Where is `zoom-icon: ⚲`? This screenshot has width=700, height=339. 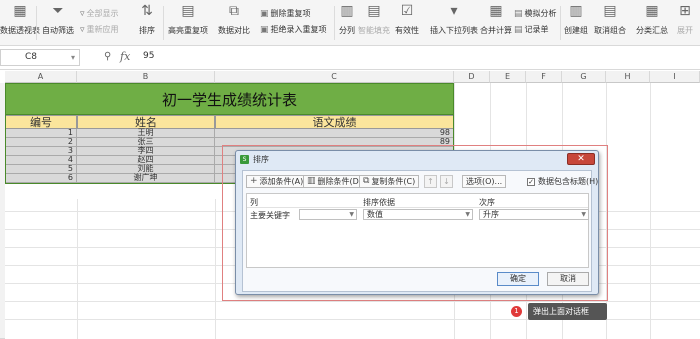
zoom-icon: ⚲ is located at coordinates (107, 56).